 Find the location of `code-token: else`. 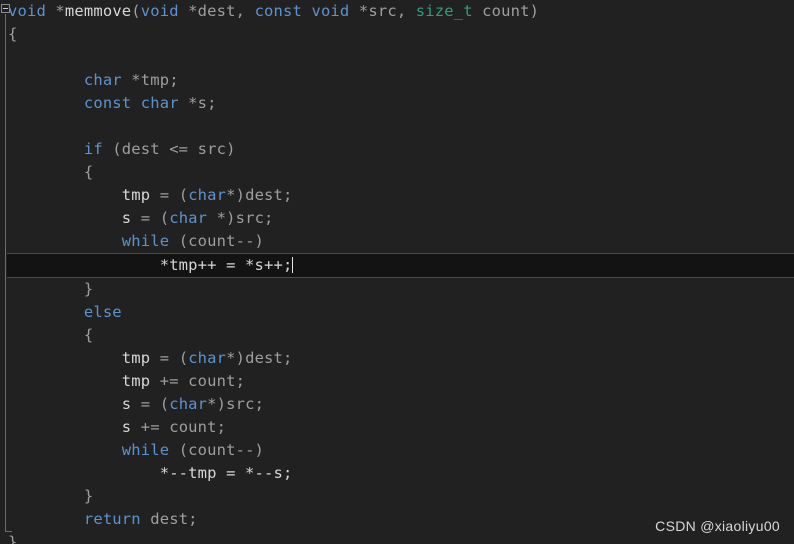

code-token: else is located at coordinates (102, 312).